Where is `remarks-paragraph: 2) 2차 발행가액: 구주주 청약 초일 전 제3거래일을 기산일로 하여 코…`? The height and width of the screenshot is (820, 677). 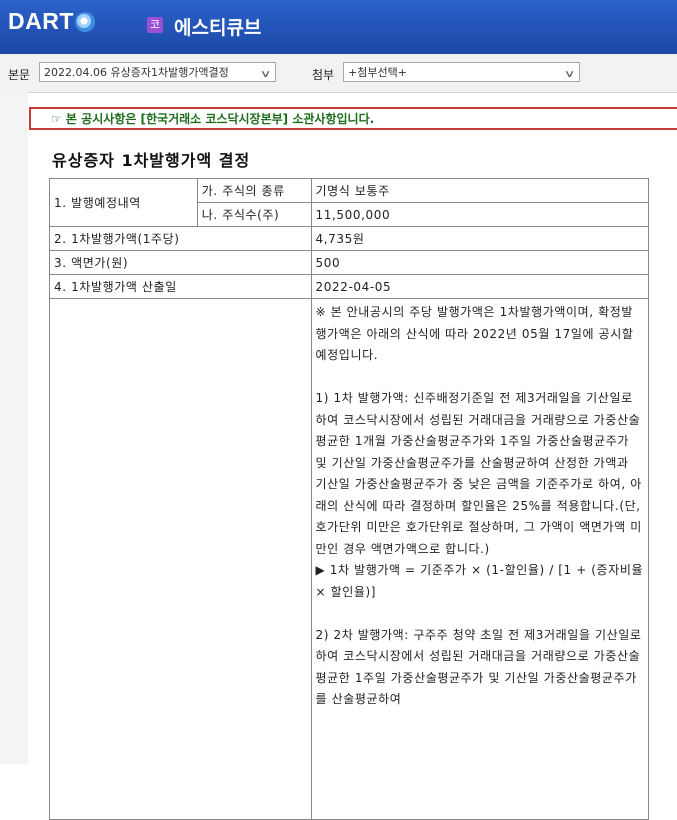 remarks-paragraph: 2) 2차 발행가액: 구주주 청약 초일 전 제3거래일을 기산일로 하여 코… is located at coordinates (478, 667).